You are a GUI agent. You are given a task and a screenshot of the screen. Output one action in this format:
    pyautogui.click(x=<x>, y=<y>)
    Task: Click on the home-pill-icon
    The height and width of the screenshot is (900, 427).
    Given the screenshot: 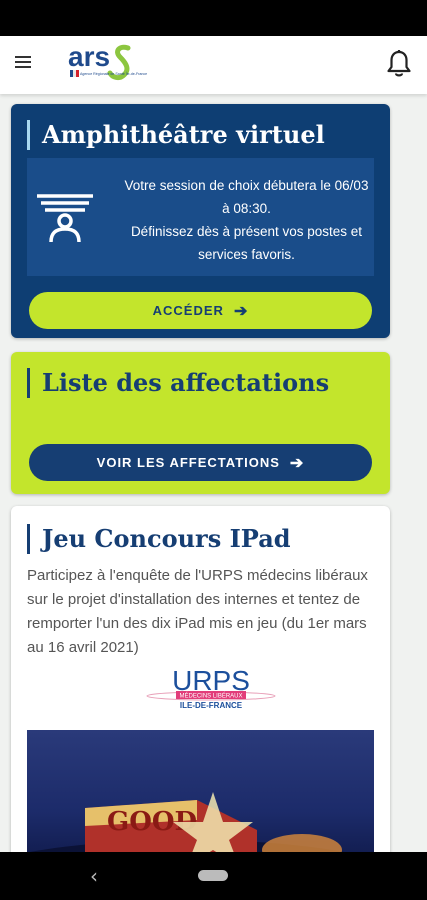 What is the action you would take?
    pyautogui.click(x=213, y=875)
    